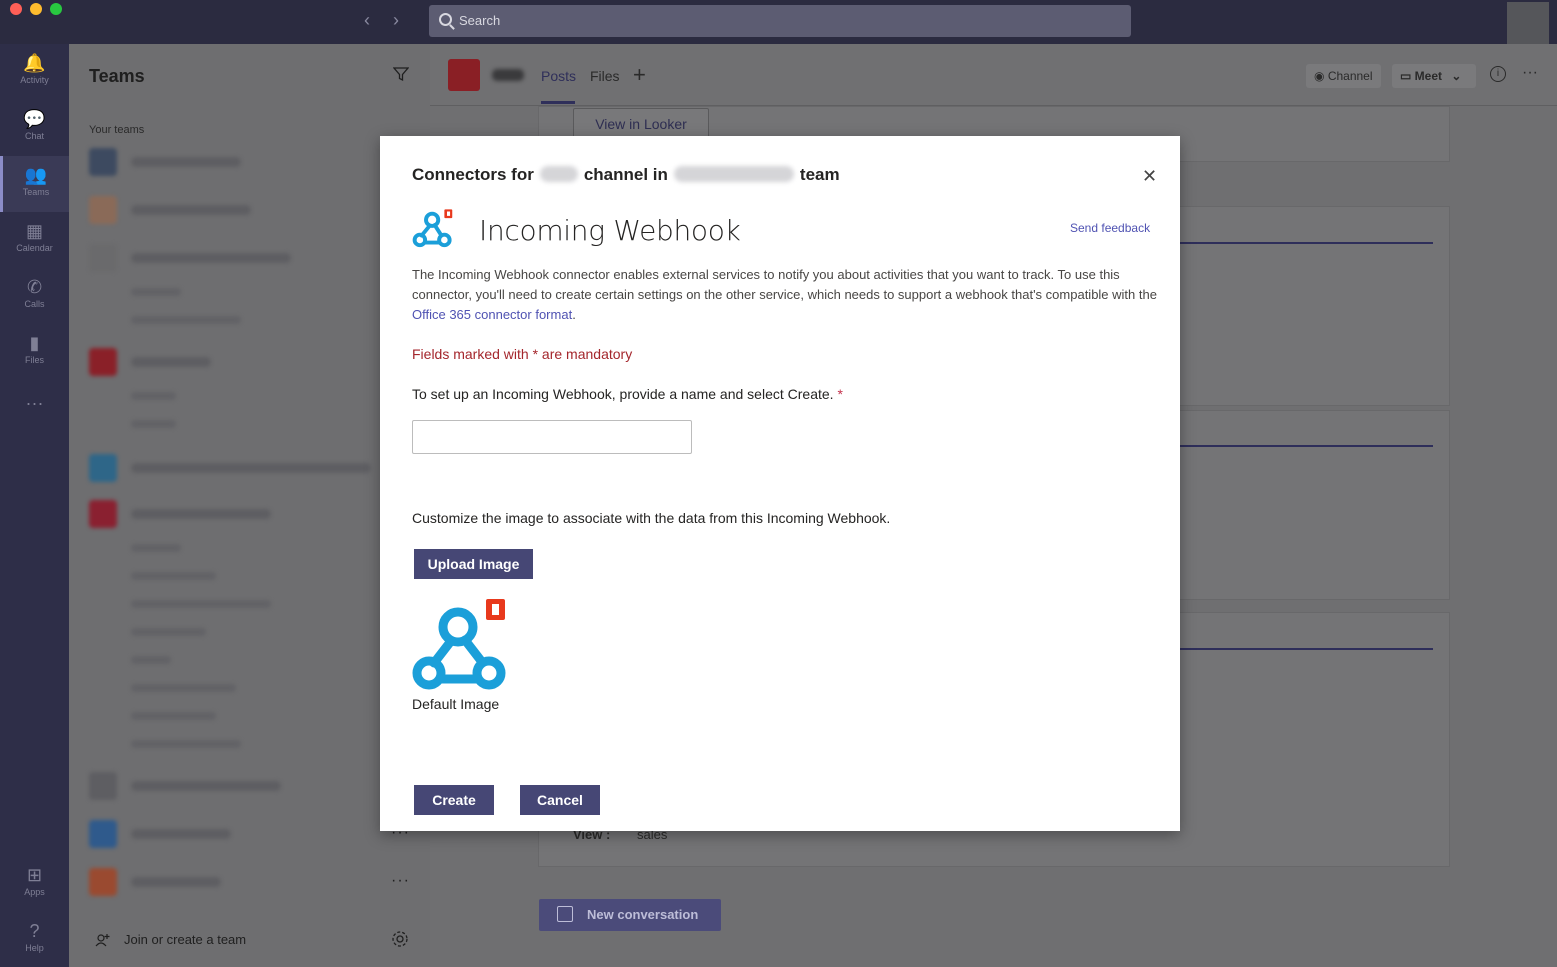 The image size is (1557, 967). I want to click on team-more-options-icon: ···, so click(400, 881).